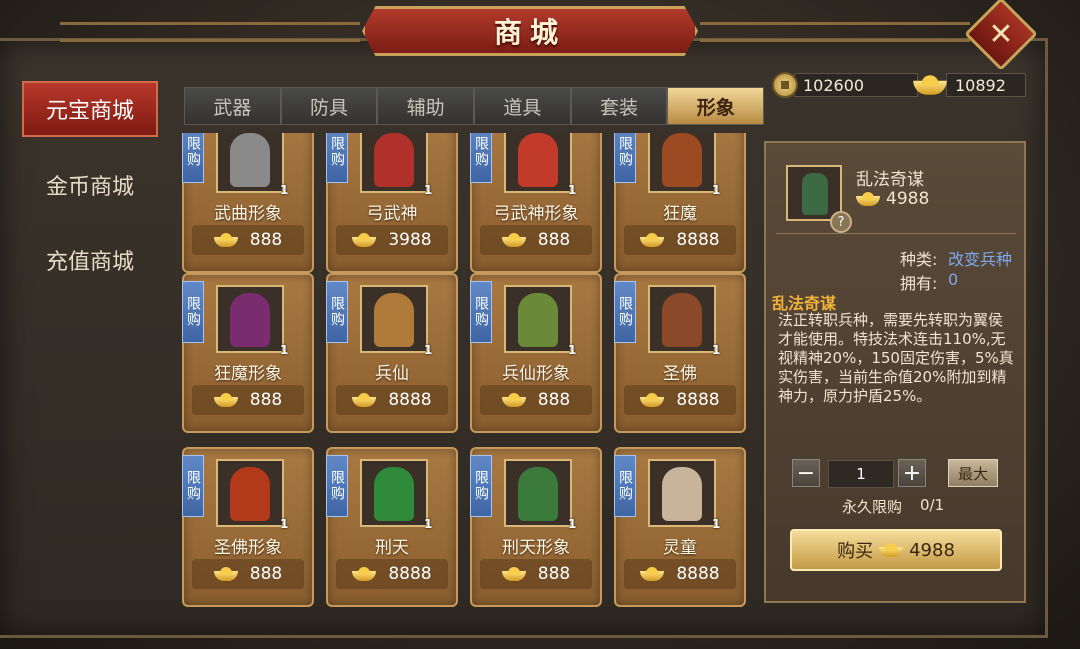  I want to click on buy-price: 4988, so click(932, 550).